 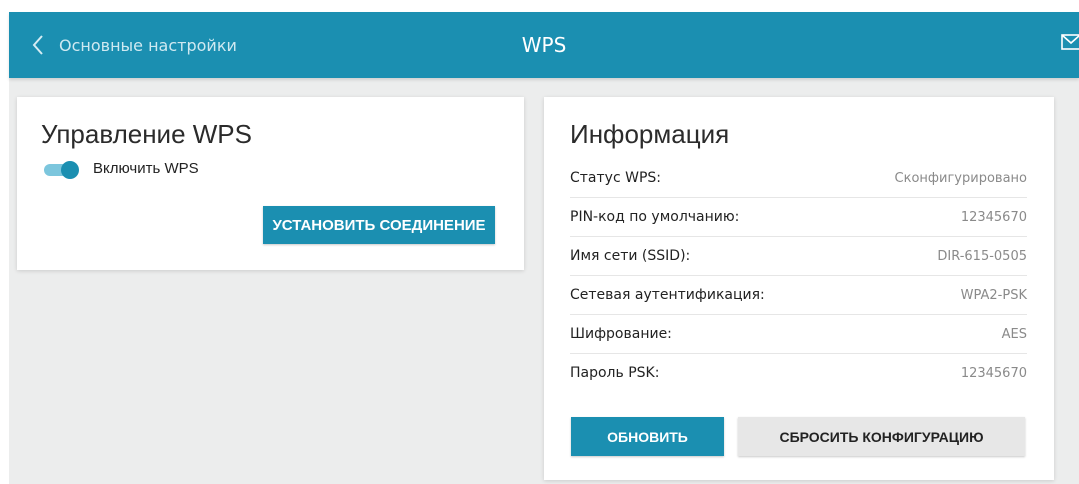 What do you see at coordinates (647, 436) in the screenshot?
I see `refresh-button: ОБНОВИТЬ` at bounding box center [647, 436].